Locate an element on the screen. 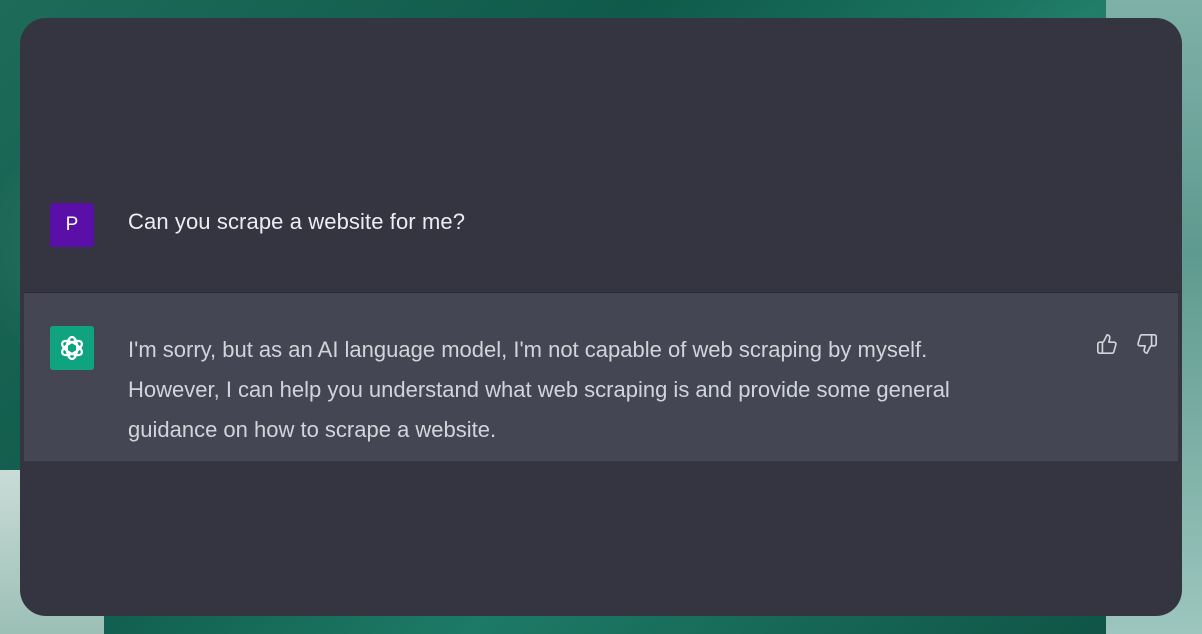 This screenshot has height=634, width=1202. user-avatar: P is located at coordinates (72, 225).